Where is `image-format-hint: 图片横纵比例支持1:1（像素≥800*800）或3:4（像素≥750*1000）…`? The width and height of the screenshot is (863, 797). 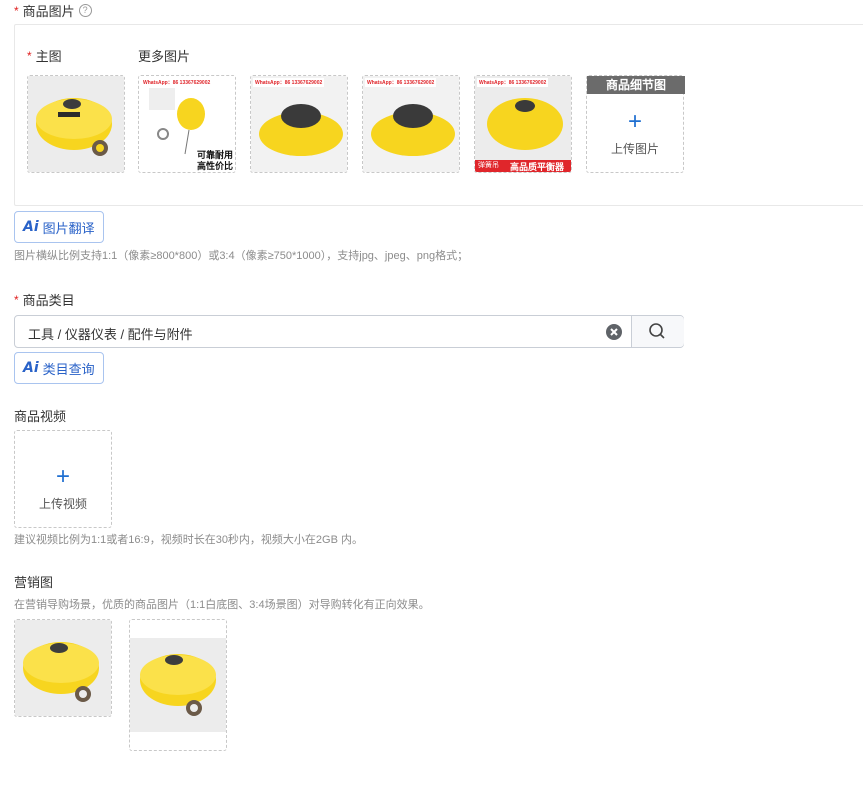
image-format-hint: 图片横纵比例支持1:1（像素≥800*800）或3:4（像素≥750*1000）… is located at coordinates (241, 256).